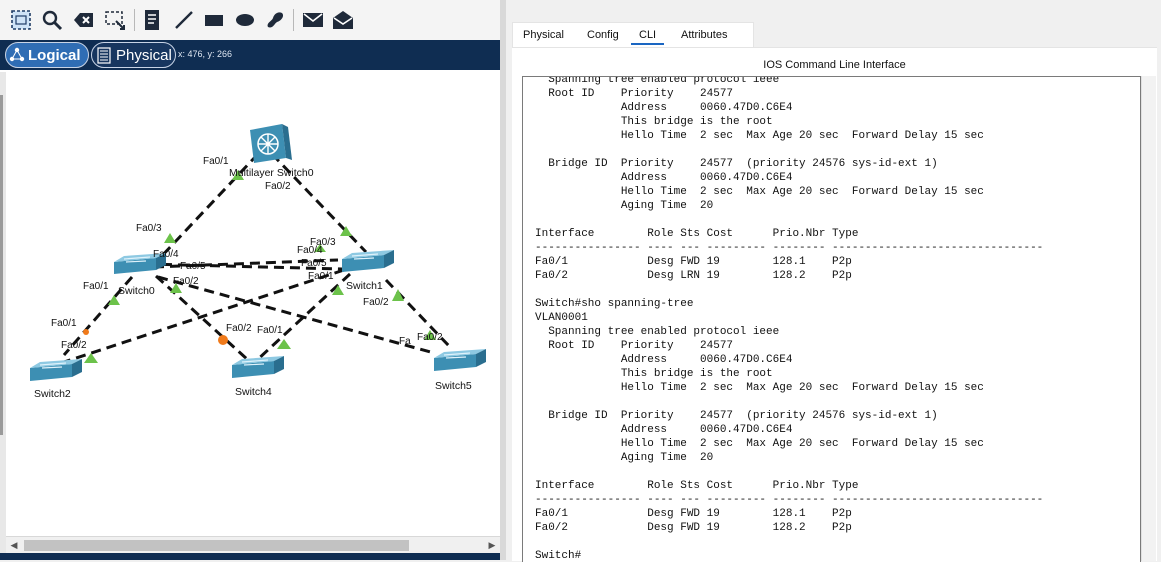  I want to click on device-label-switch2: Switch2, so click(52, 394).